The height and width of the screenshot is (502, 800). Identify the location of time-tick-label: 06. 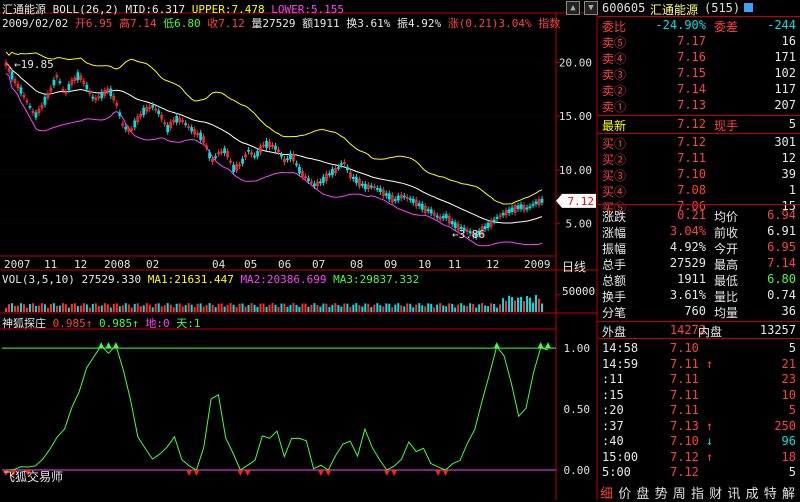
(284, 264).